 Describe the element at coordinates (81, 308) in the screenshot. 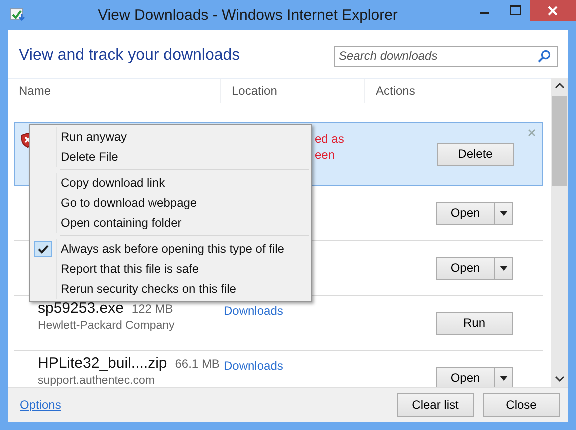

I see `file-name: sp59253.exe` at that location.